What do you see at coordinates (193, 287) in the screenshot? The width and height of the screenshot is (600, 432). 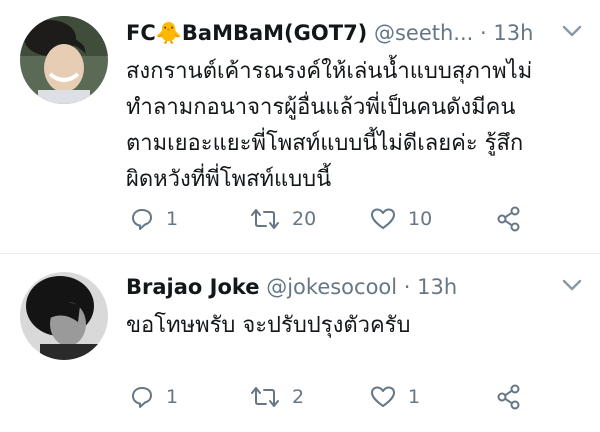 I see `display-name: Brajao Joke` at bounding box center [193, 287].